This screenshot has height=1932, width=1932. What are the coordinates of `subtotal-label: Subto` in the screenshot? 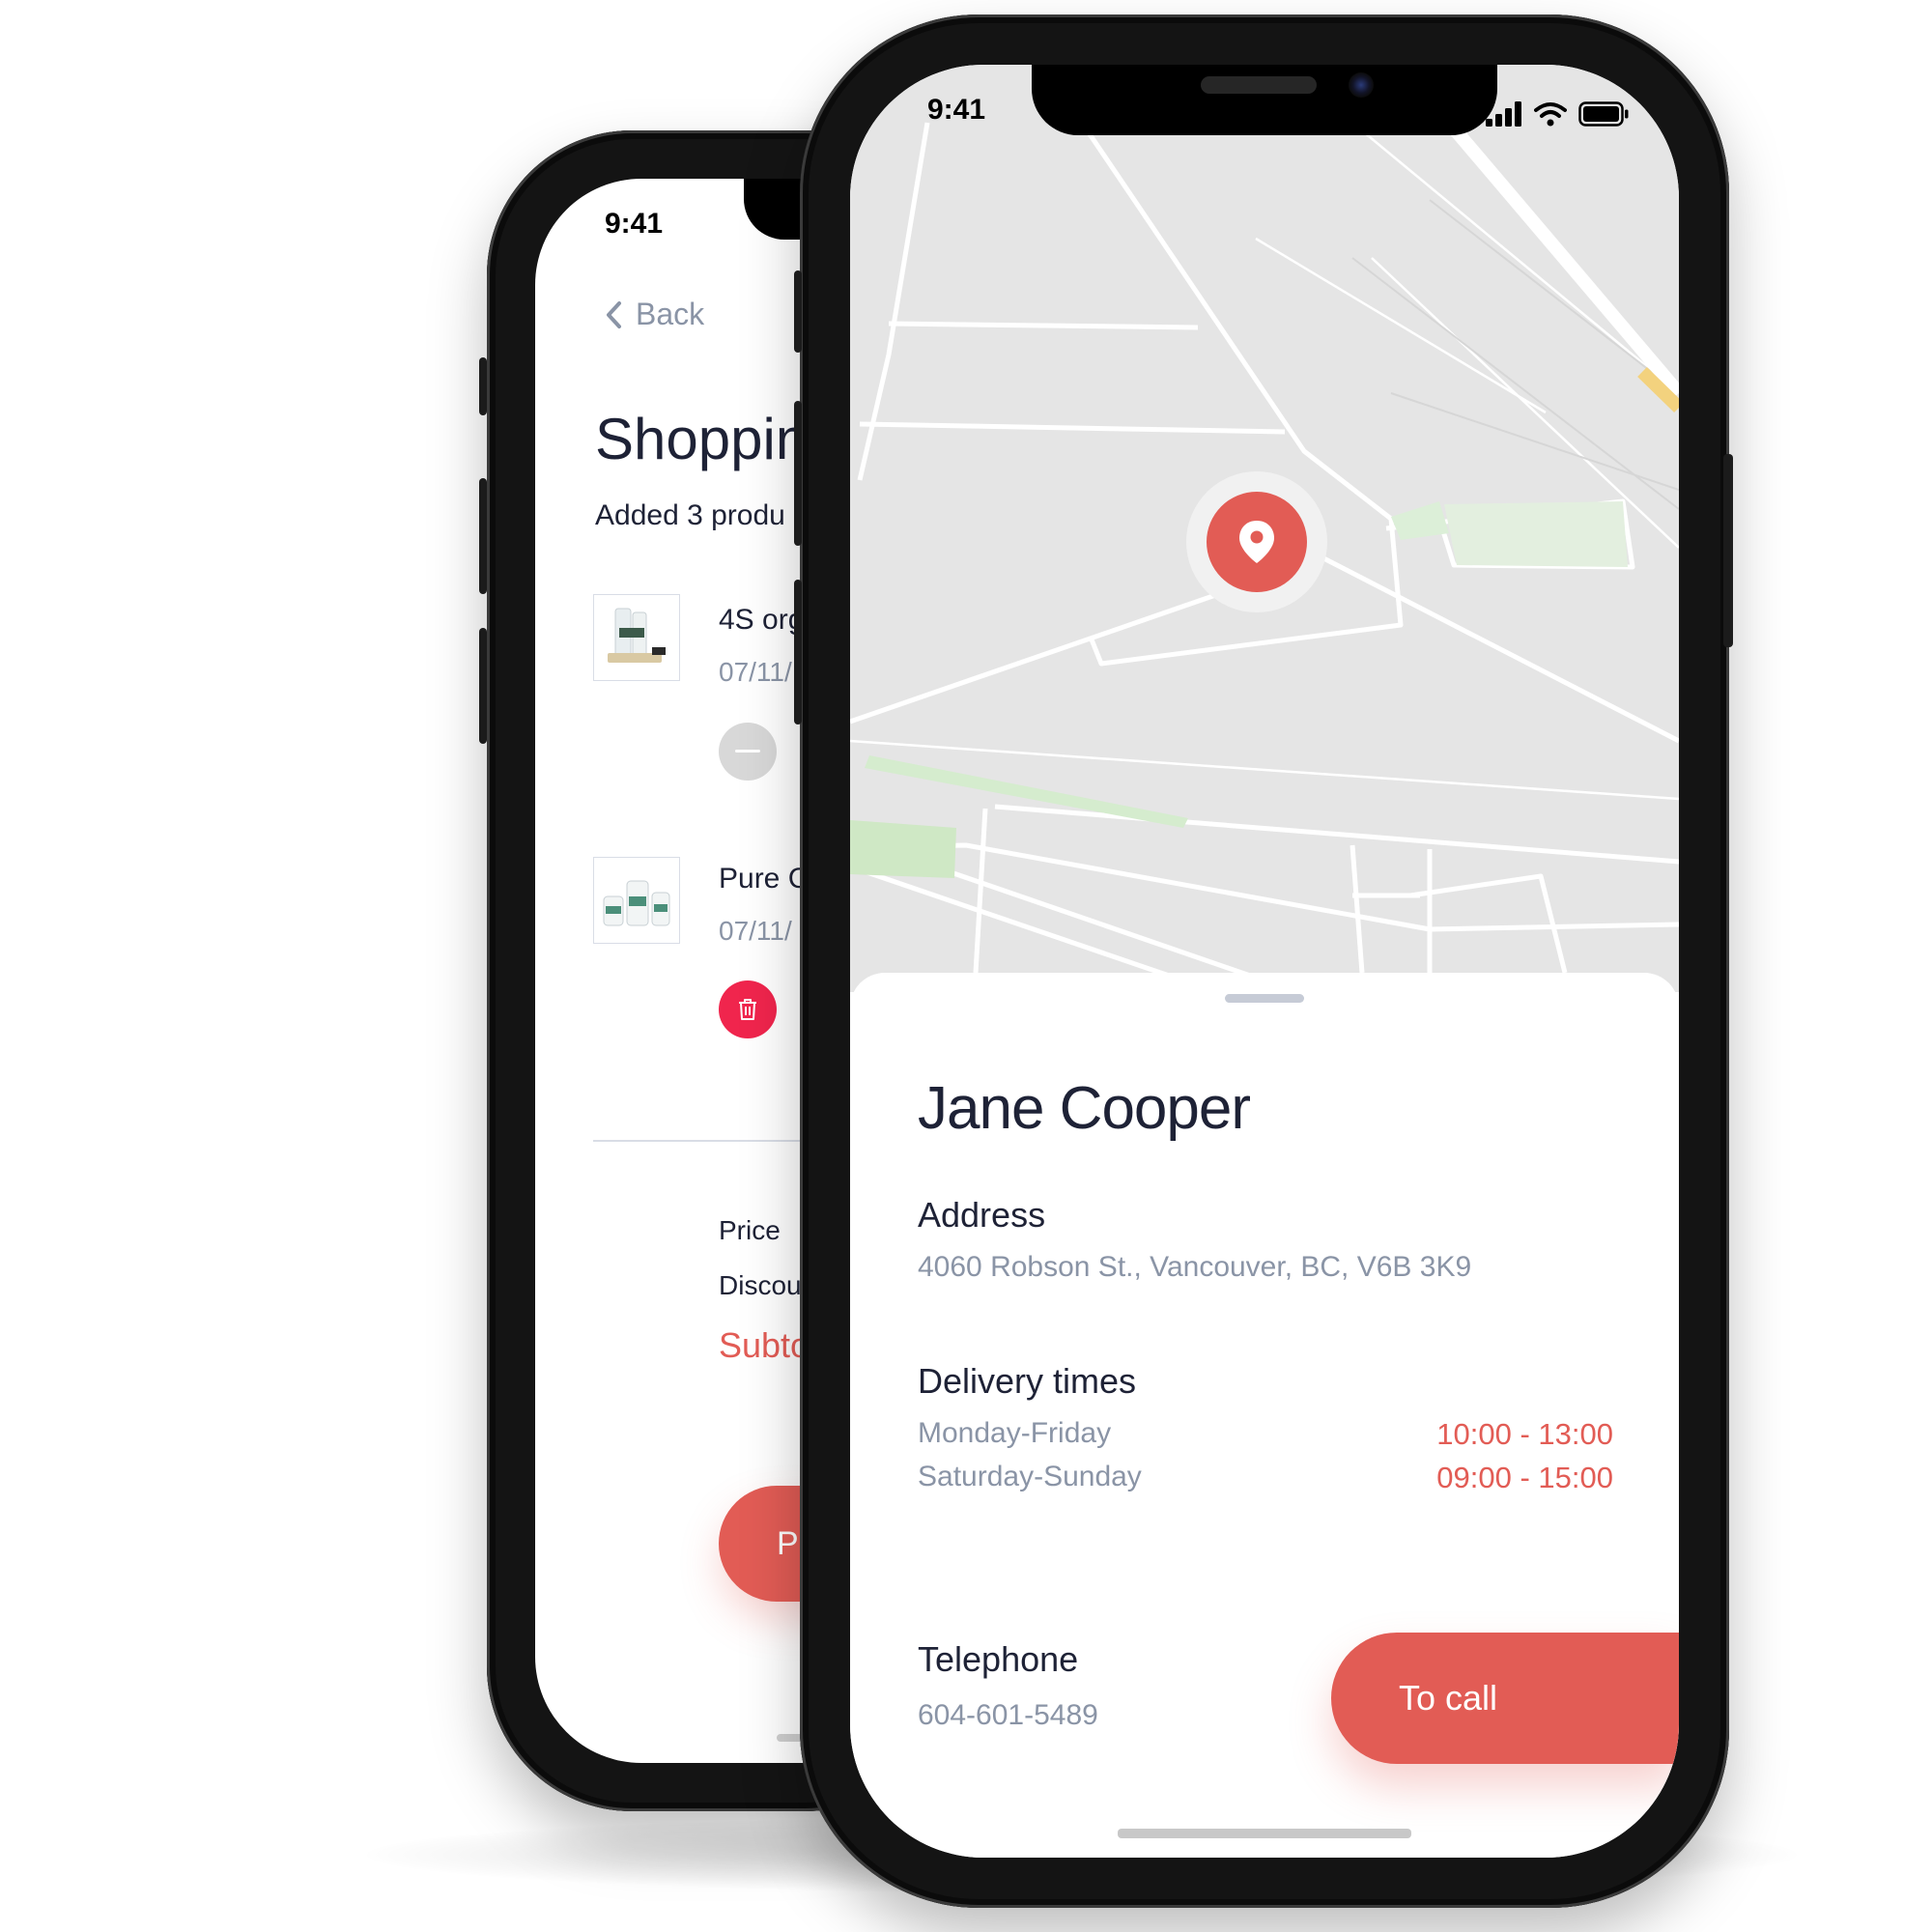 It's located at (764, 1345).